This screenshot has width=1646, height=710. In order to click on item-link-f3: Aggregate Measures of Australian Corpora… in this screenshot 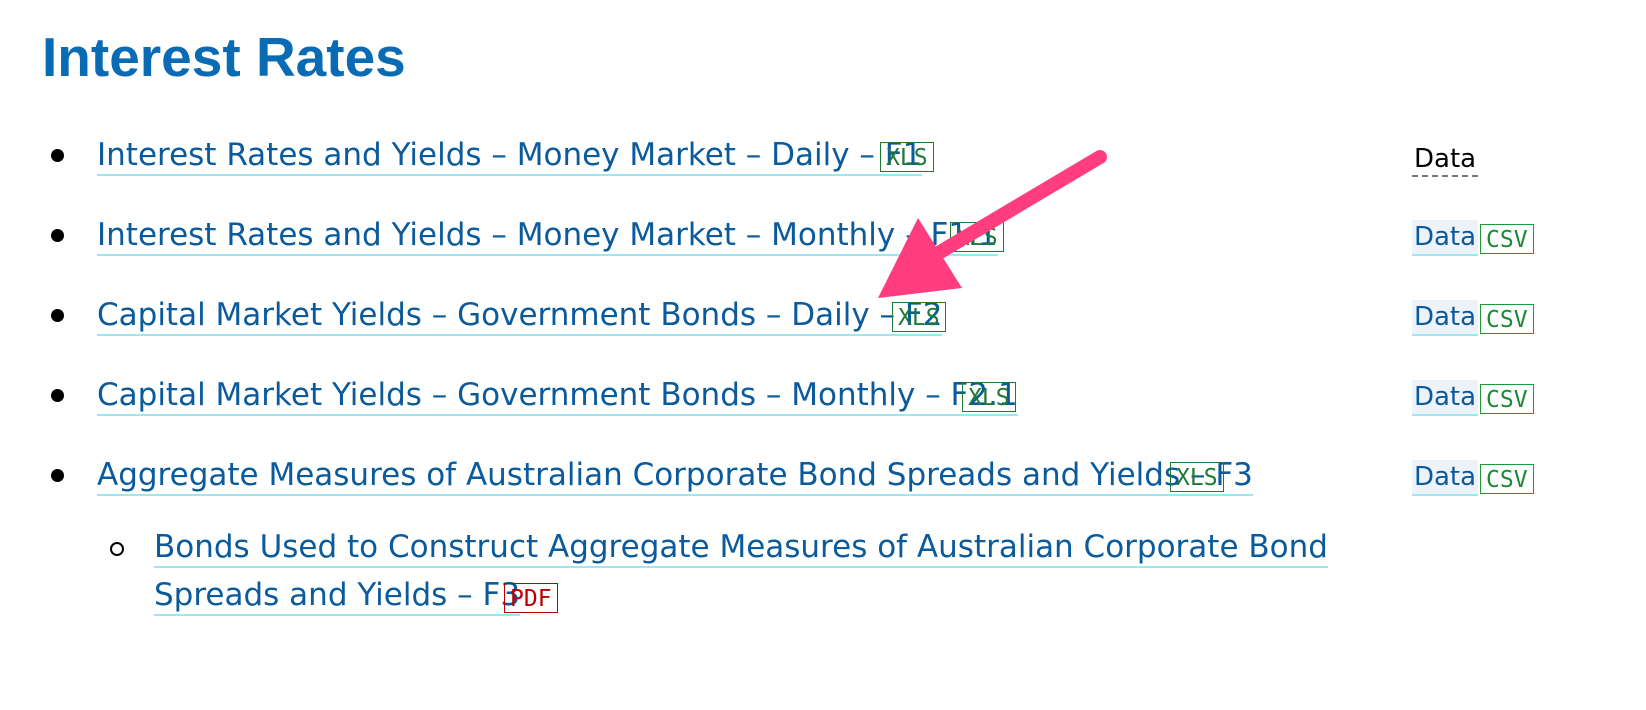, I will do `click(675, 476)`.